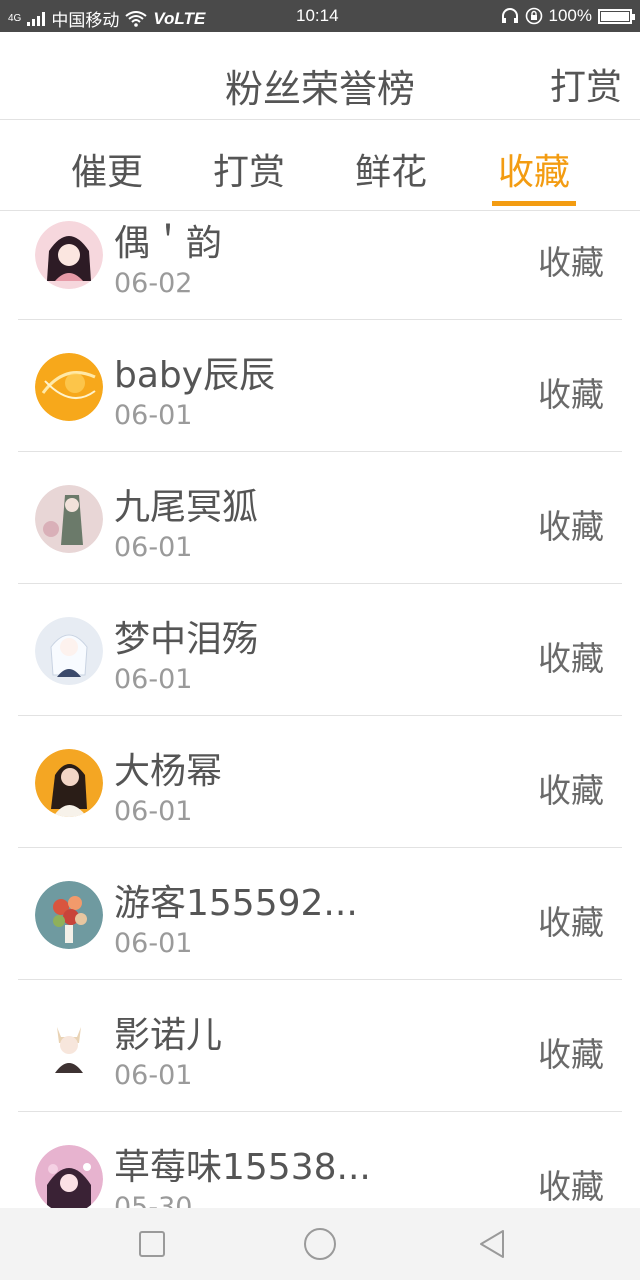  Describe the element at coordinates (168, 243) in the screenshot. I see `user-name: 偶＇韵` at that location.